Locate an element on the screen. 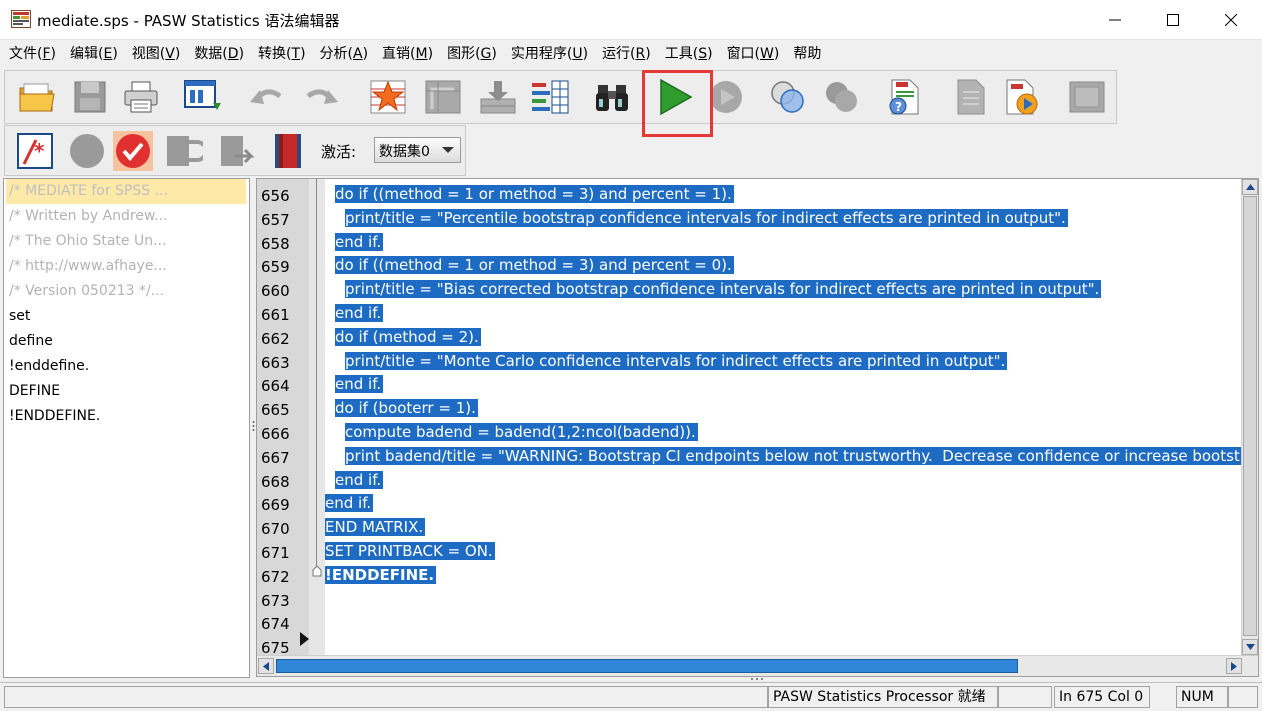 The image size is (1262, 711). save-button is located at coordinates (90, 97).